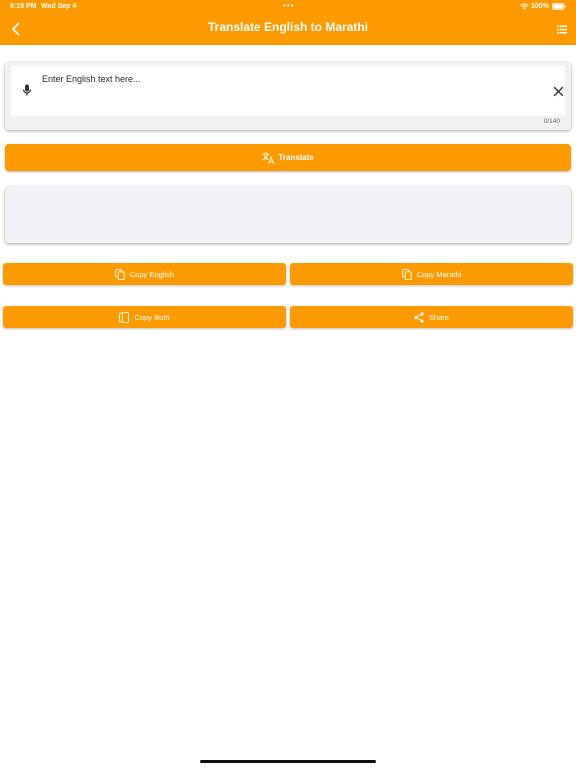 This screenshot has height=768, width=576. I want to click on battery-icon, so click(559, 6).